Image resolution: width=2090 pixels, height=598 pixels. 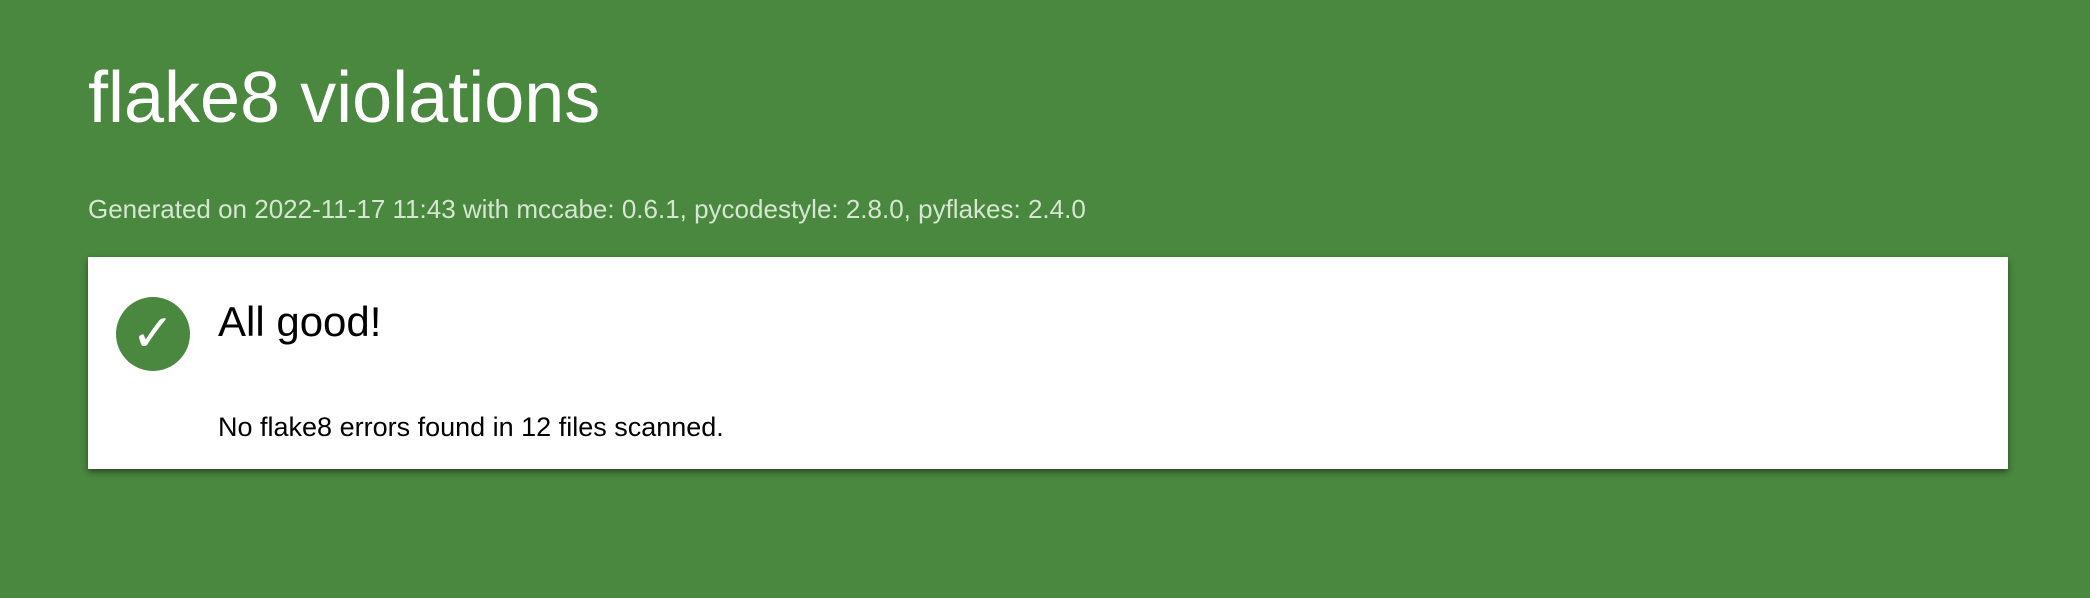 What do you see at coordinates (153, 334) in the screenshot?
I see `check-icon: ✓` at bounding box center [153, 334].